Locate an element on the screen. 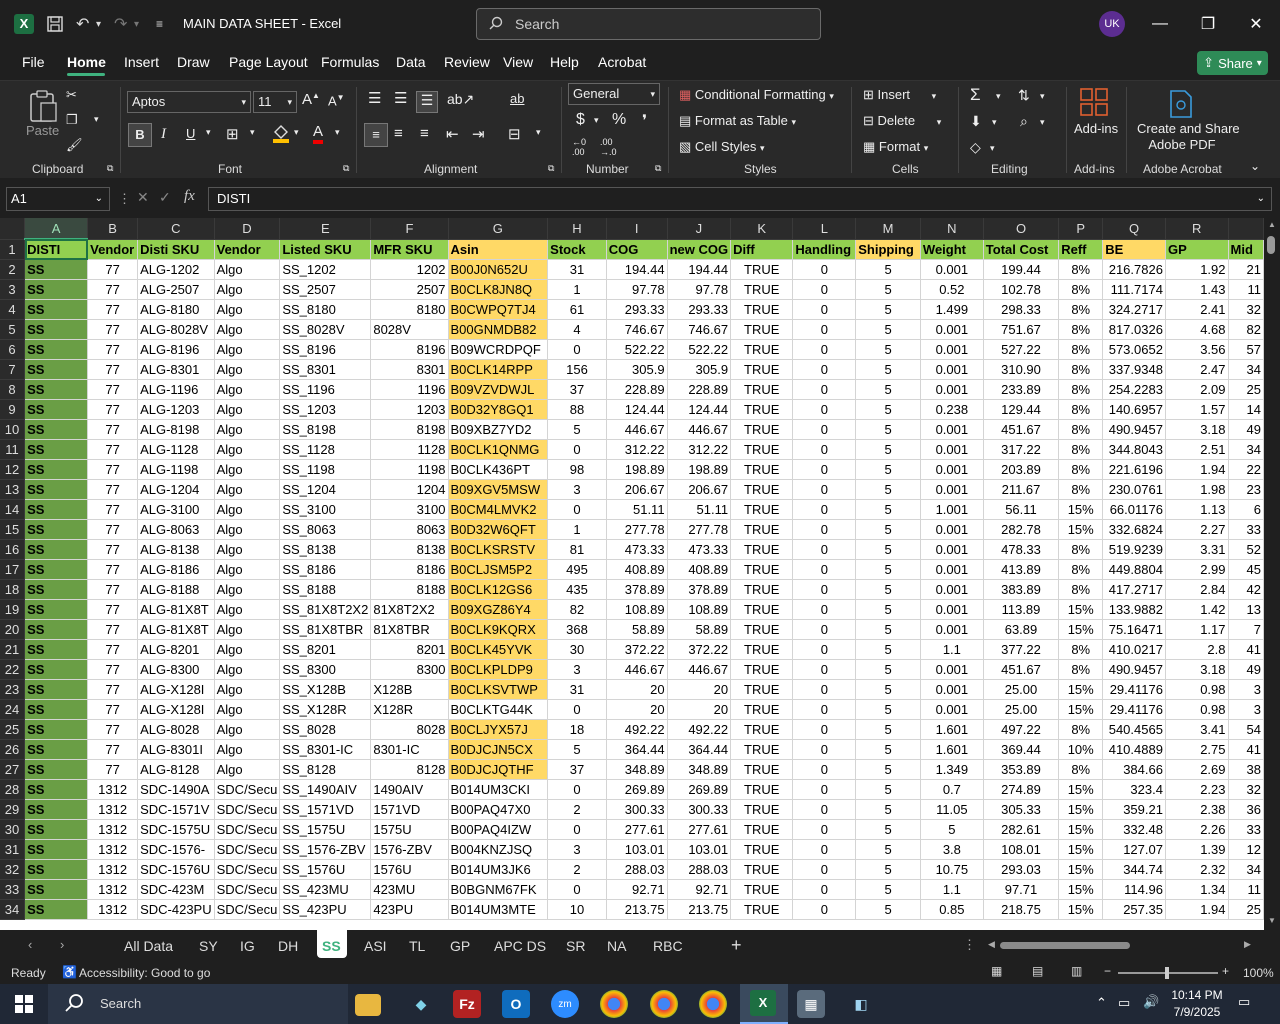 This screenshot has height=1024, width=1280. adobe-pdf-icon is located at coordinates (1181, 105).